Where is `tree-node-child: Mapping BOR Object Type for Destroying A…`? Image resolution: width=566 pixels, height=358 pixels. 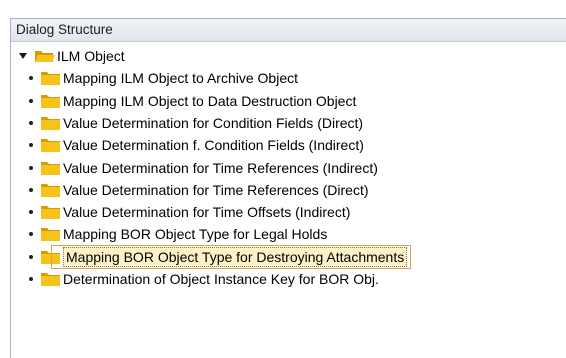
tree-node-child: Mapping BOR Object Type for Destroying A… is located at coordinates (218, 256).